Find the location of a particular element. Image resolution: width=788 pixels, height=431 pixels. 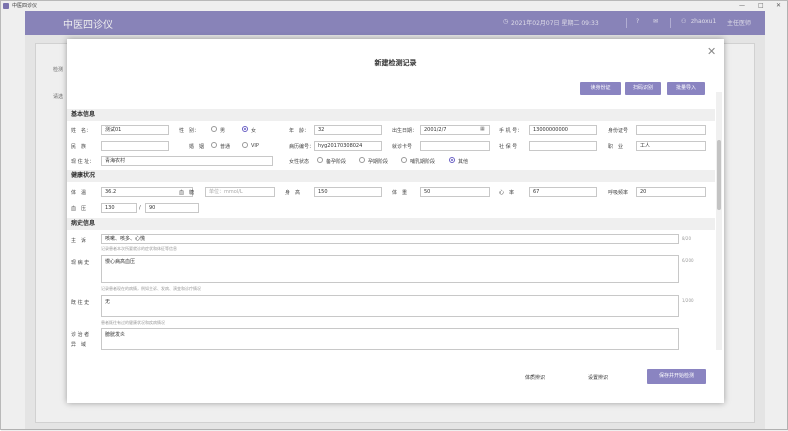

constitution-identify-button: 体质辨识 is located at coordinates (535, 377).